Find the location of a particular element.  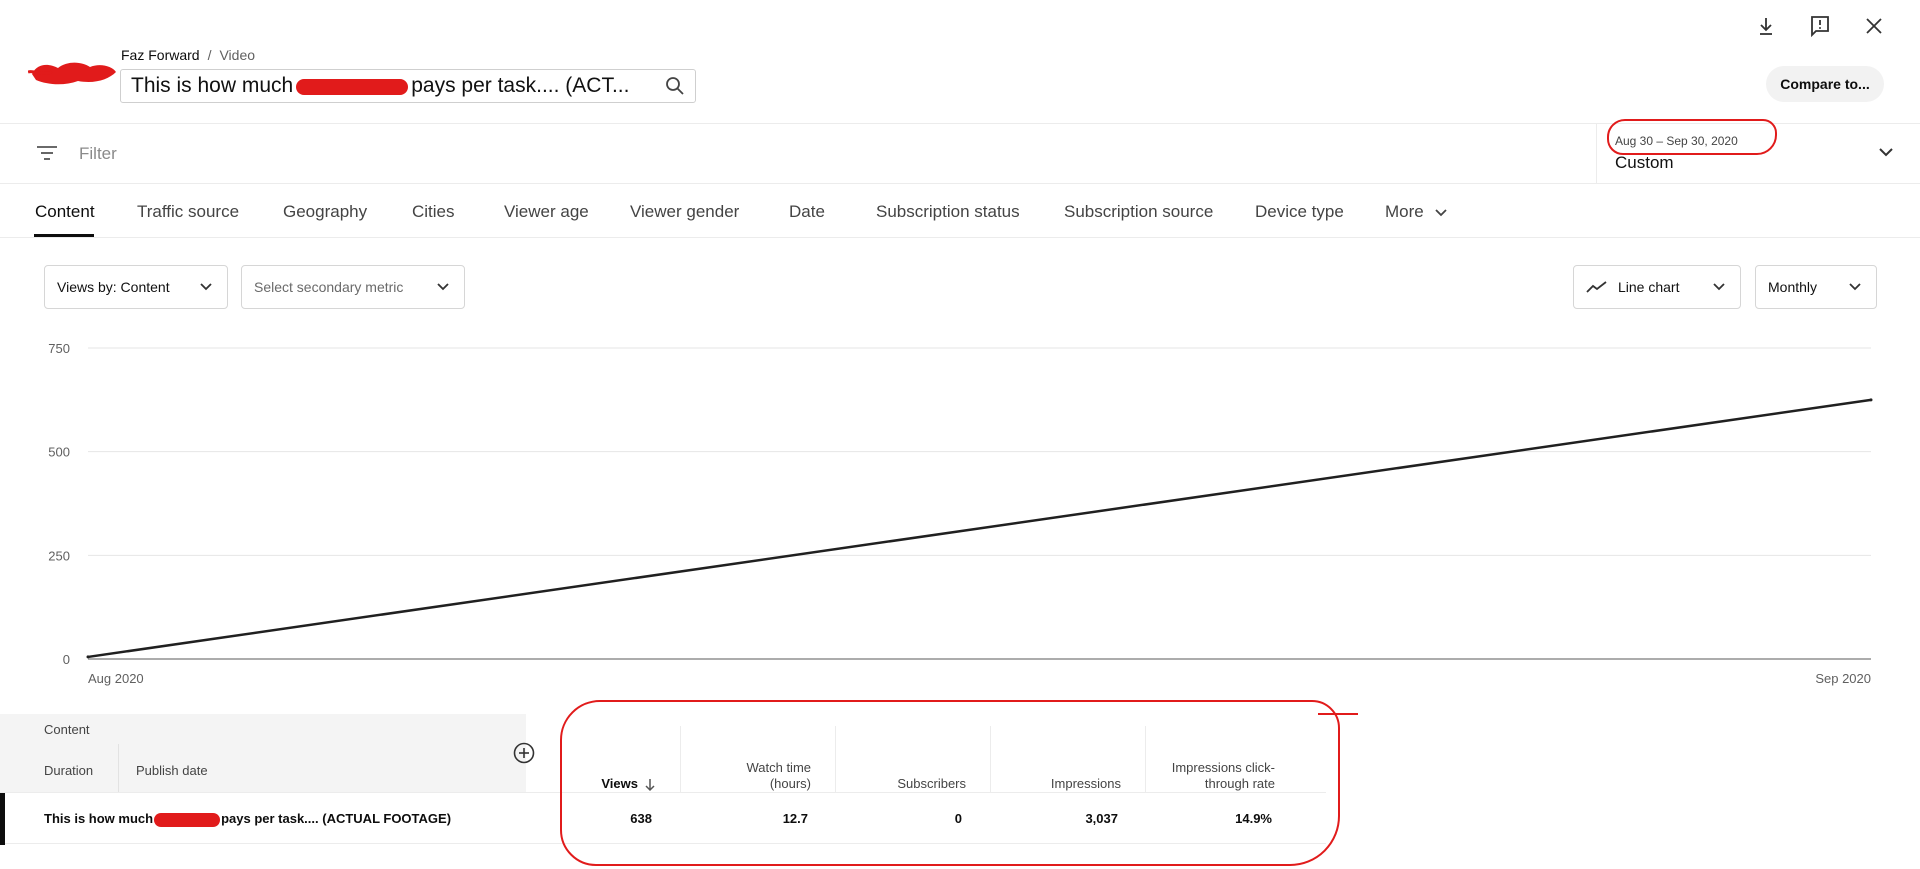

interval-select: Monthly is located at coordinates (1816, 287).